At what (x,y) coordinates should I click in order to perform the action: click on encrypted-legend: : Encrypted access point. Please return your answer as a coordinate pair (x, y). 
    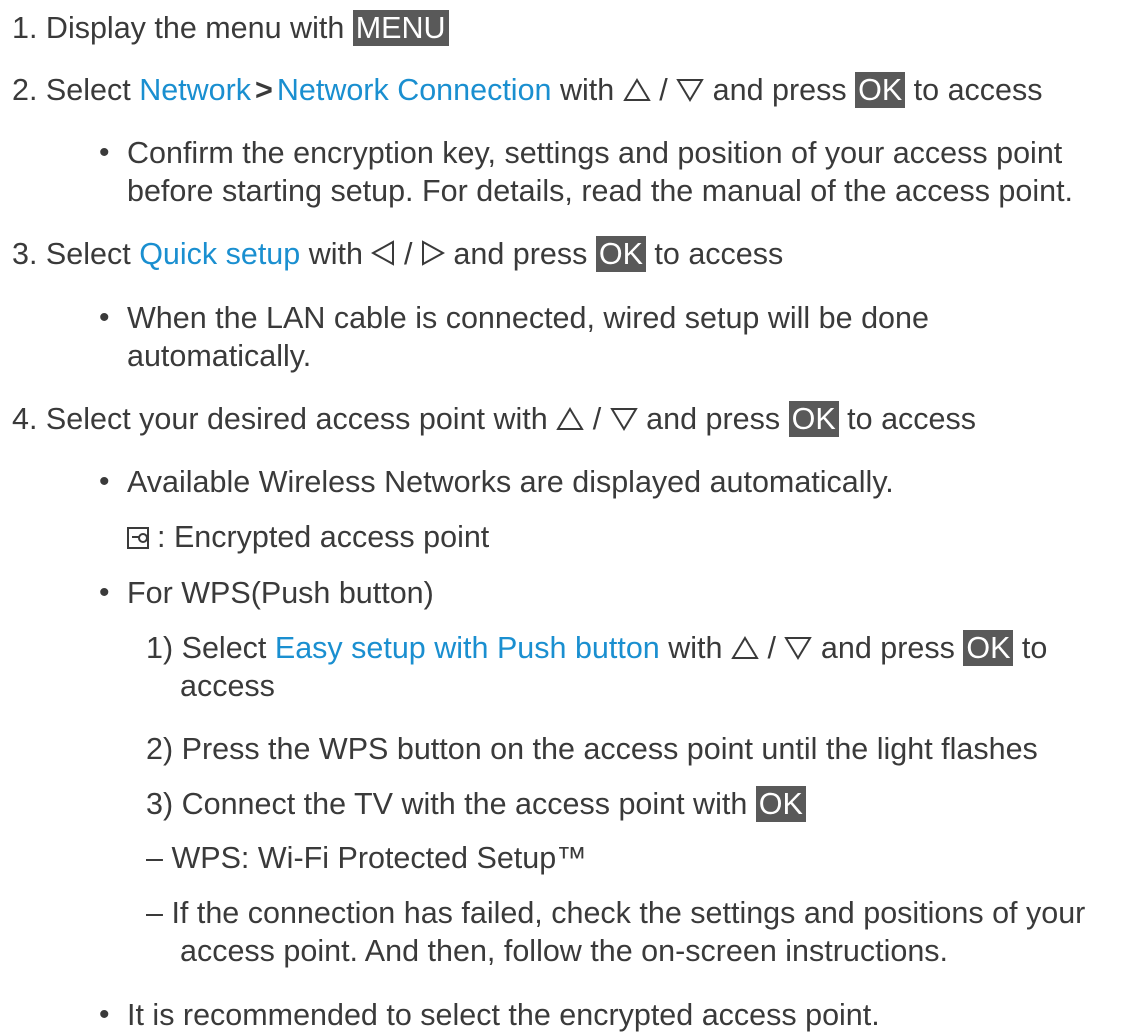
    Looking at the image, I should click on (308, 537).